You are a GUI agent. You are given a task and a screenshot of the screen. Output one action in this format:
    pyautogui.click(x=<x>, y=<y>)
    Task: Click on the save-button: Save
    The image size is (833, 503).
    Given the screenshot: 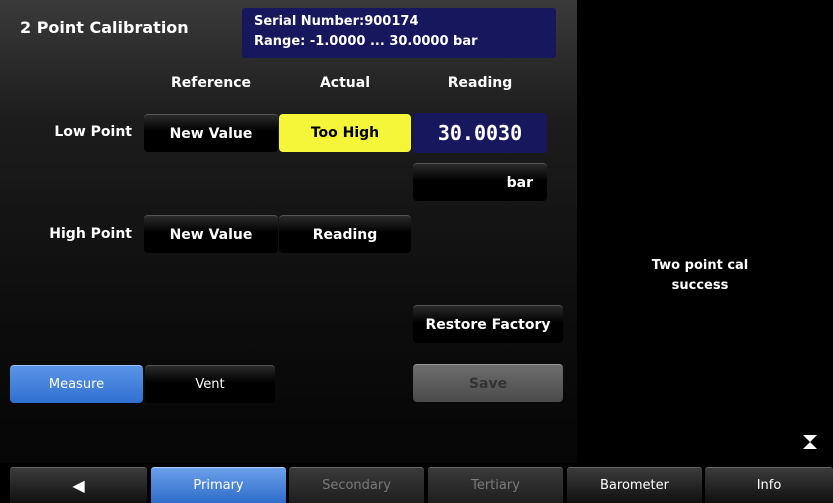 What is the action you would take?
    pyautogui.click(x=488, y=383)
    